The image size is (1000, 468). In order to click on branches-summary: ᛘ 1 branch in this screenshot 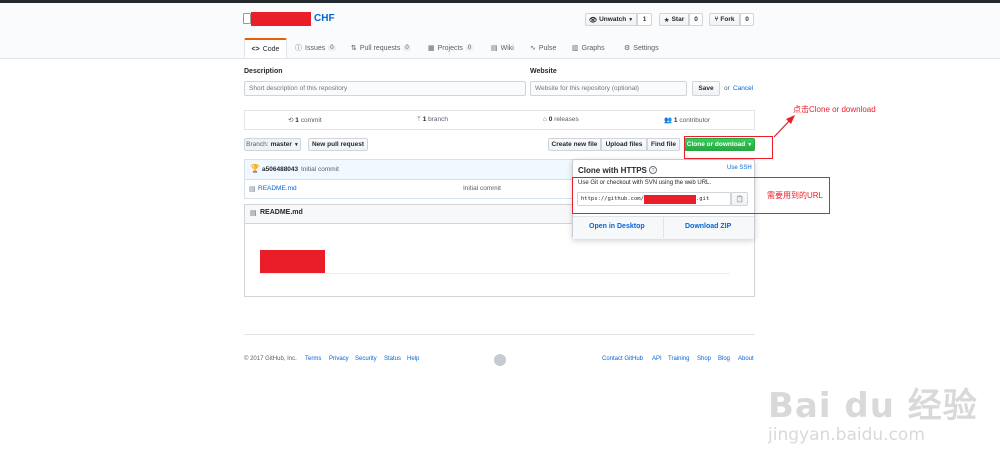, I will do `click(432, 119)`.